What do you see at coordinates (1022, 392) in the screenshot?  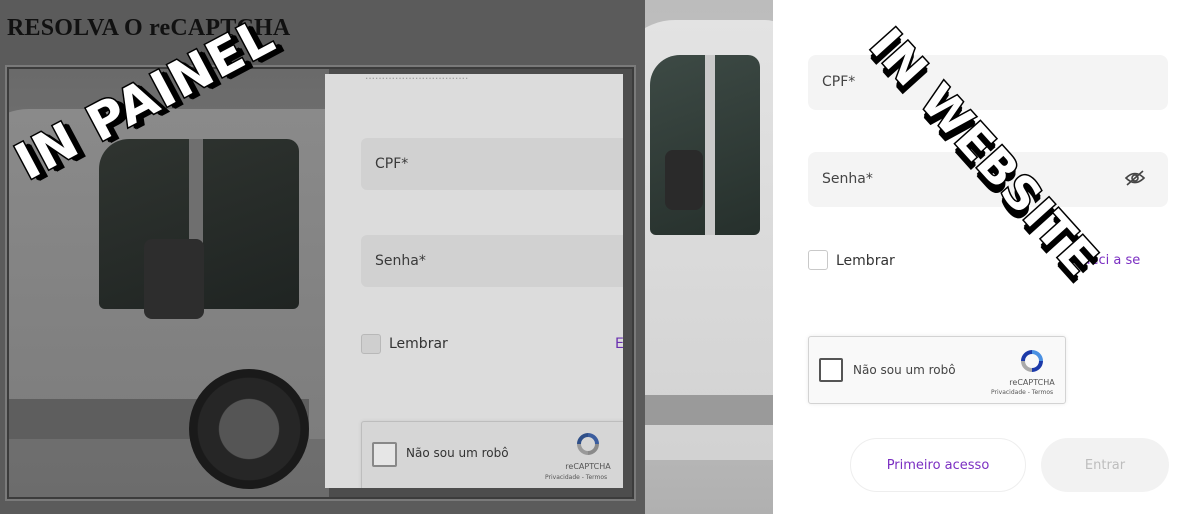 I see `website-recaptcha-links: Privacidade - Termos` at bounding box center [1022, 392].